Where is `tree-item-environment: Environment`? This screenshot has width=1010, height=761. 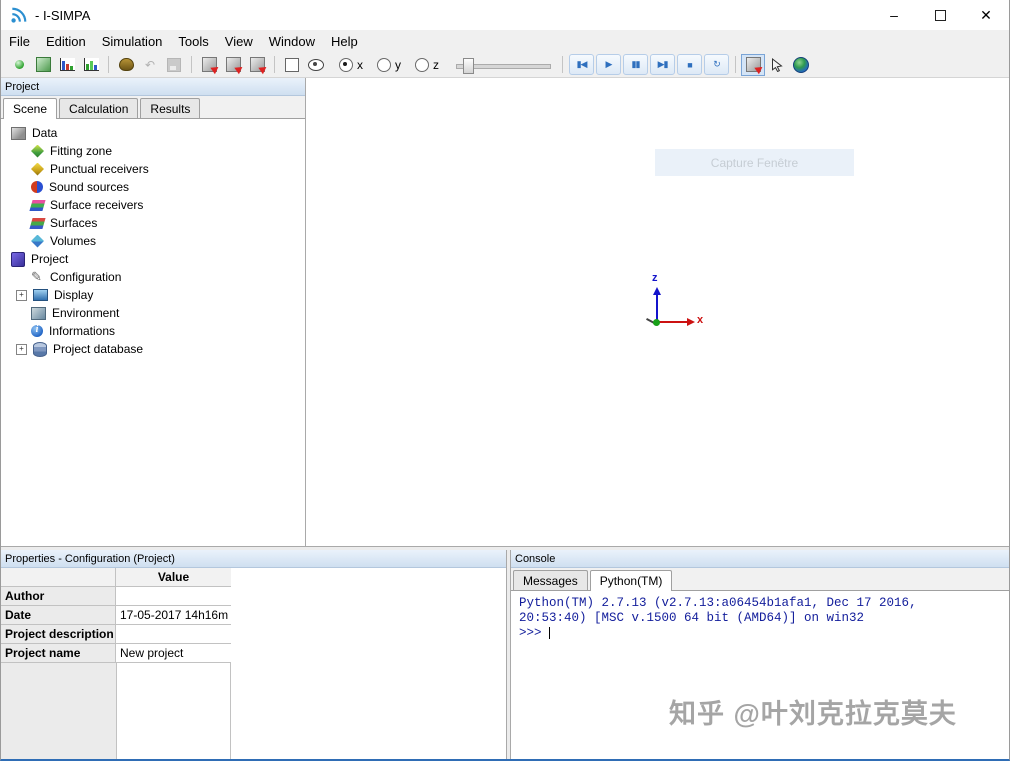
tree-item-environment: Environment is located at coordinates (153, 313).